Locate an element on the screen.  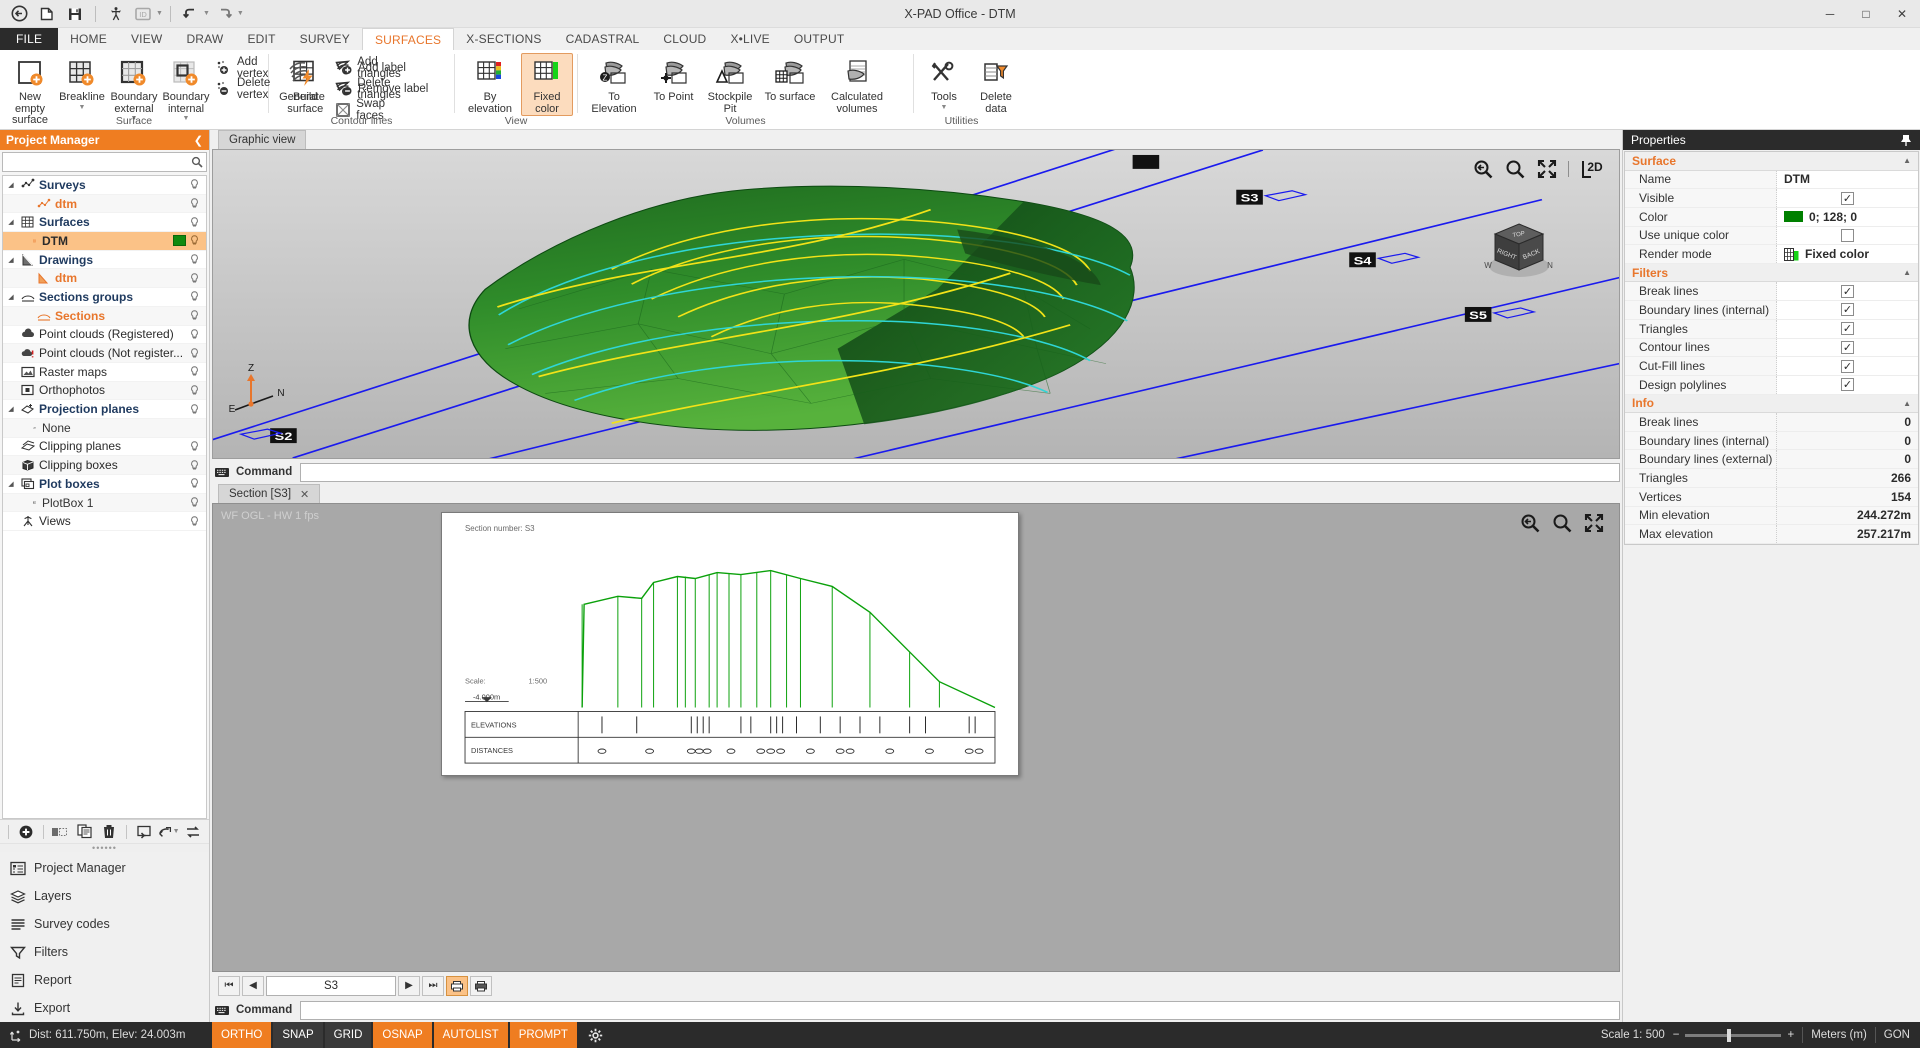
toggle-autolist: AUTOLIST is located at coordinates (470, 1035).